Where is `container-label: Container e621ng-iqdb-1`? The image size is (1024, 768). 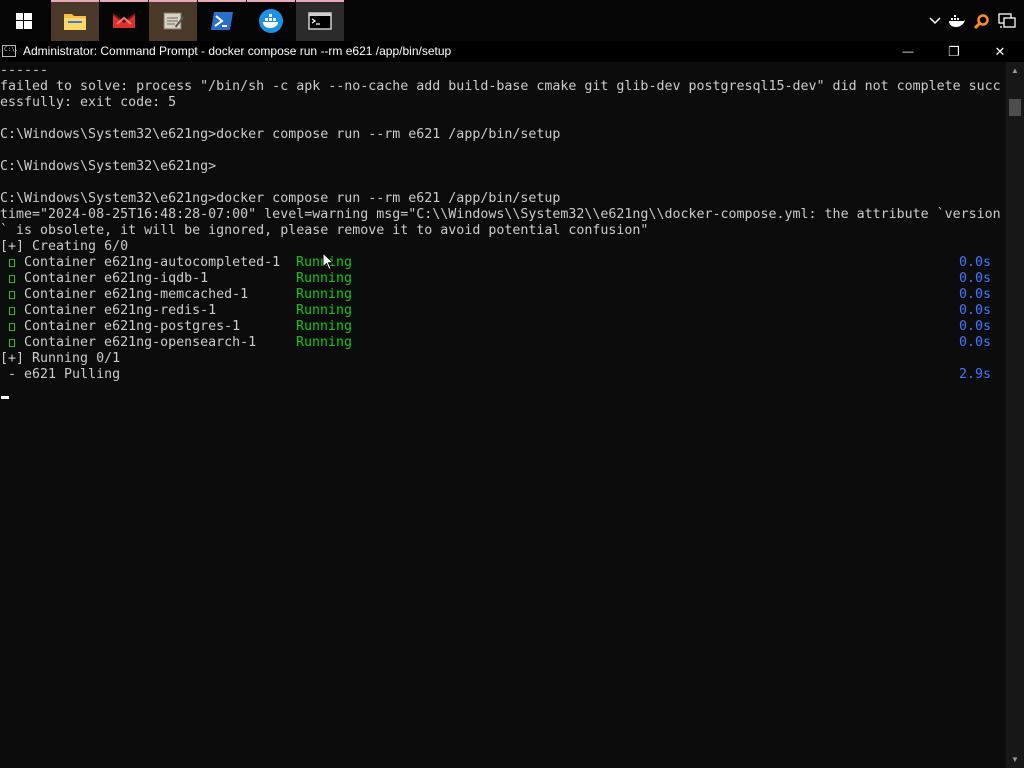
container-label: Container e621ng-iqdb-1 is located at coordinates (112, 278).